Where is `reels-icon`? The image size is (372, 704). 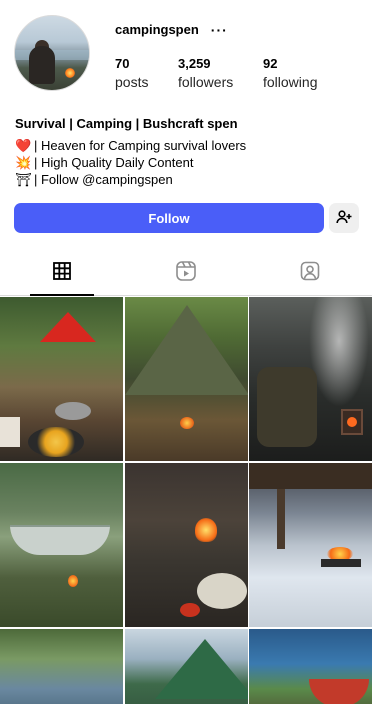
reels-icon is located at coordinates (186, 273).